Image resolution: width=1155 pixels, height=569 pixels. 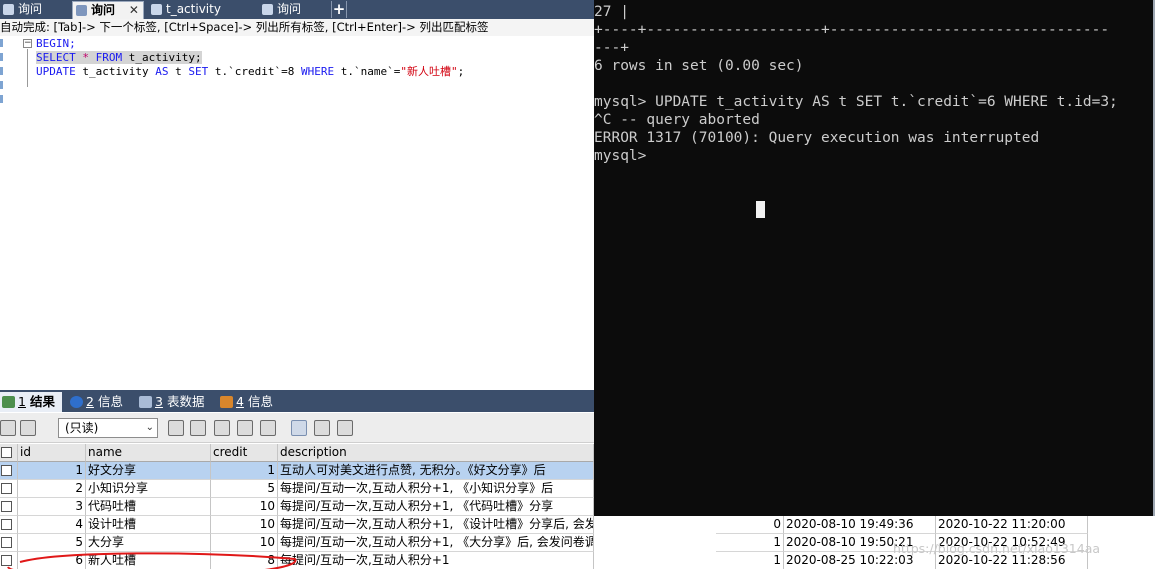 I want to click on text-mode-icon, so click(x=345, y=428).